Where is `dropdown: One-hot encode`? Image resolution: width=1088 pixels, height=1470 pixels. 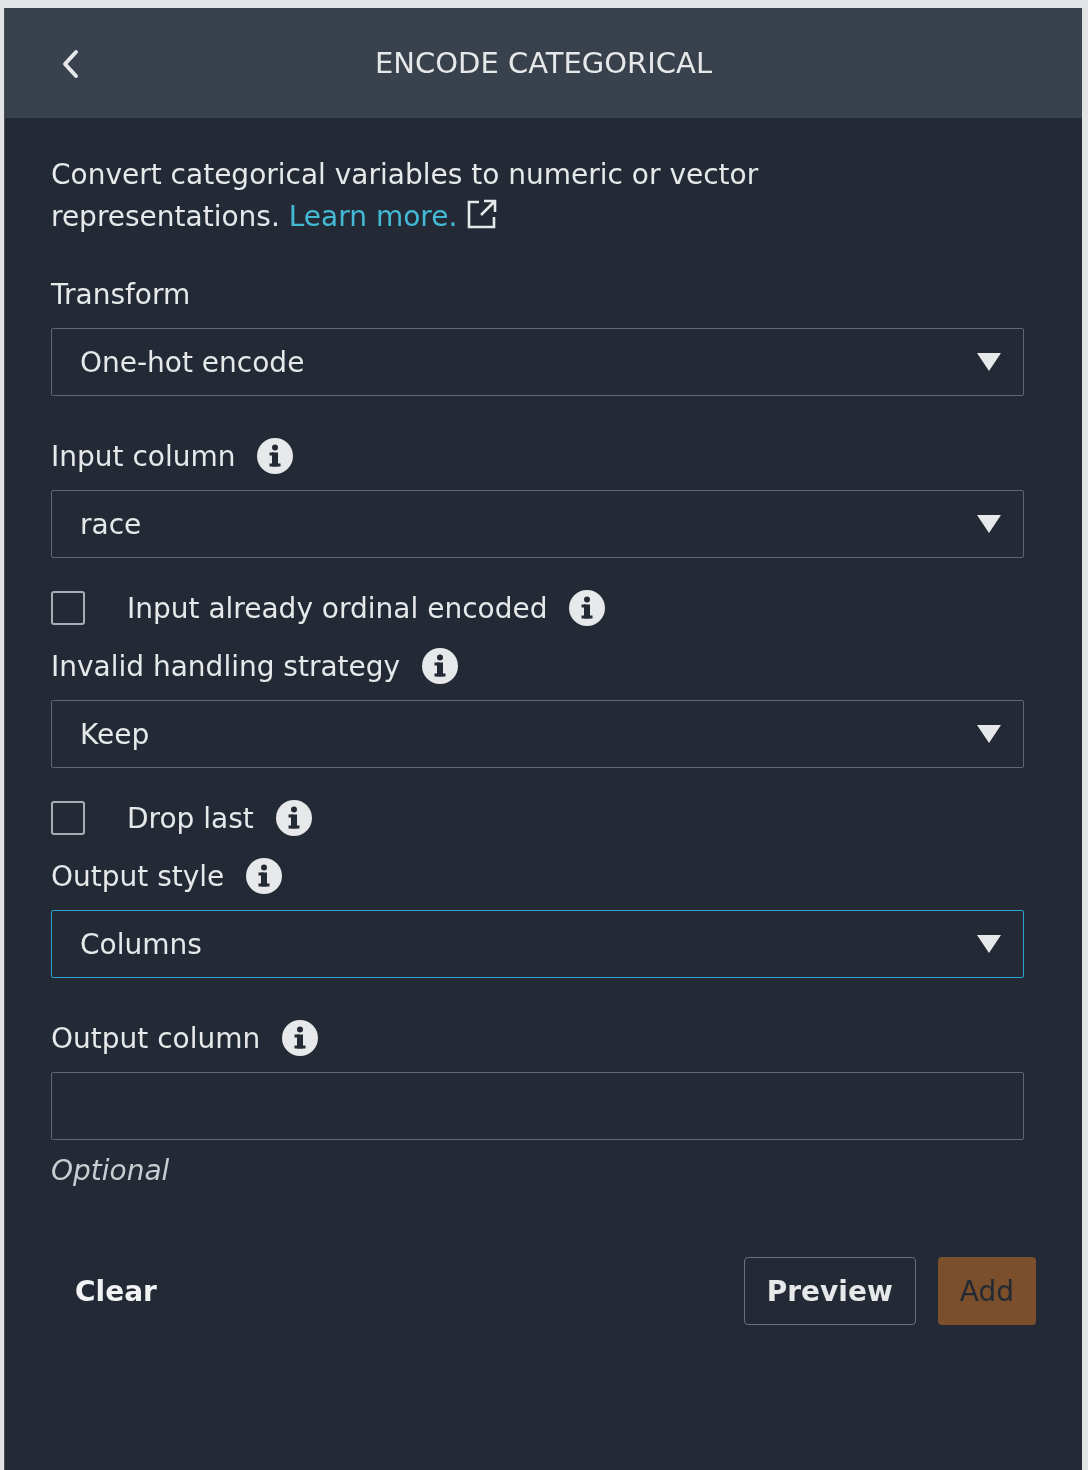
dropdown: One-hot encode is located at coordinates (537, 362).